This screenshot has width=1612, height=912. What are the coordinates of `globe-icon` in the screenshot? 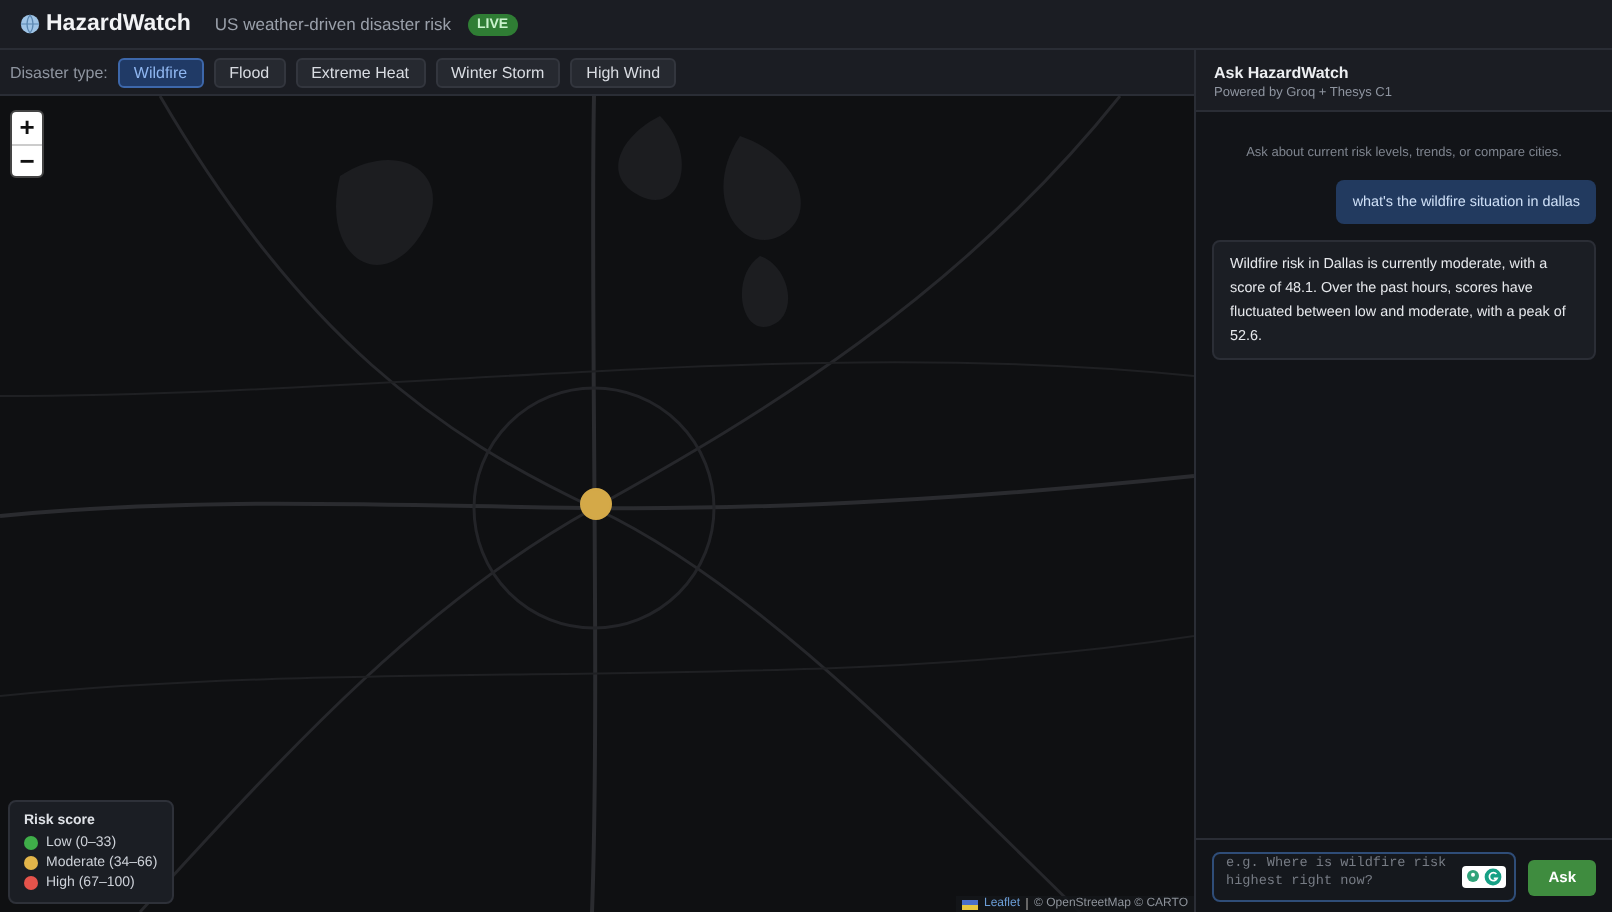 It's located at (30, 24).